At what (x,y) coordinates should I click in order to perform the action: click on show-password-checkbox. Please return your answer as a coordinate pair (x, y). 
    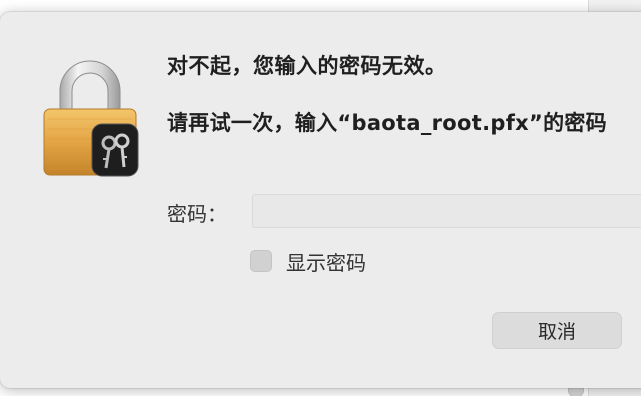
    Looking at the image, I should click on (261, 261).